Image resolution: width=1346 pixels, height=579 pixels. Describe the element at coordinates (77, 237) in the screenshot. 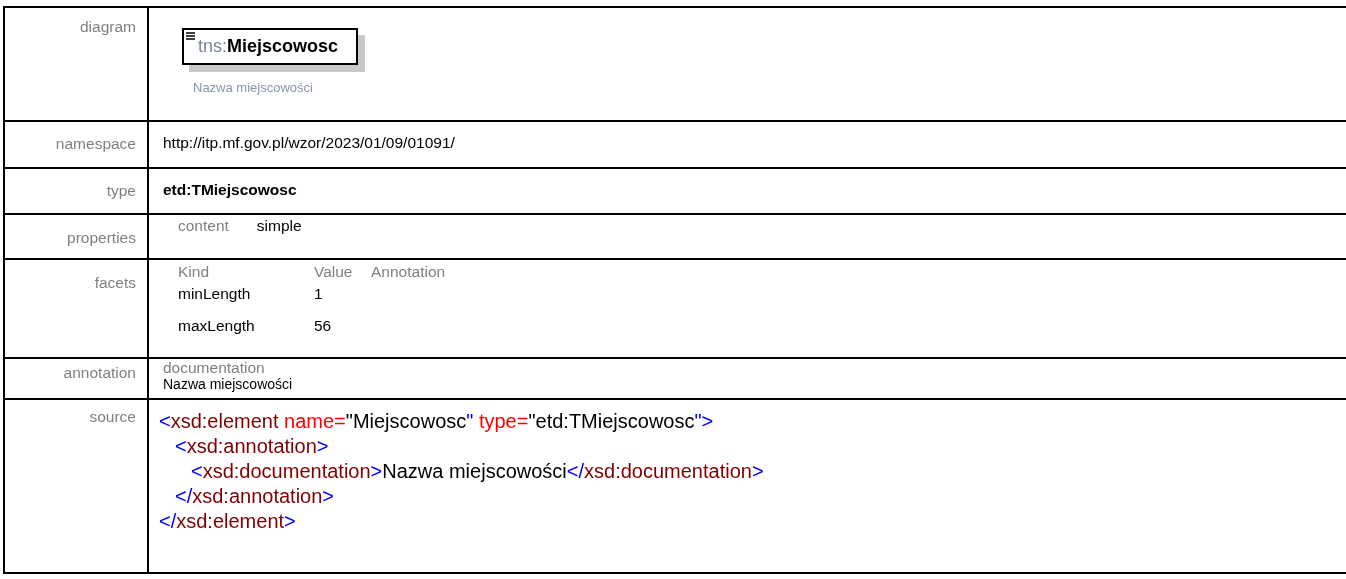

I see `row-label: properties` at that location.